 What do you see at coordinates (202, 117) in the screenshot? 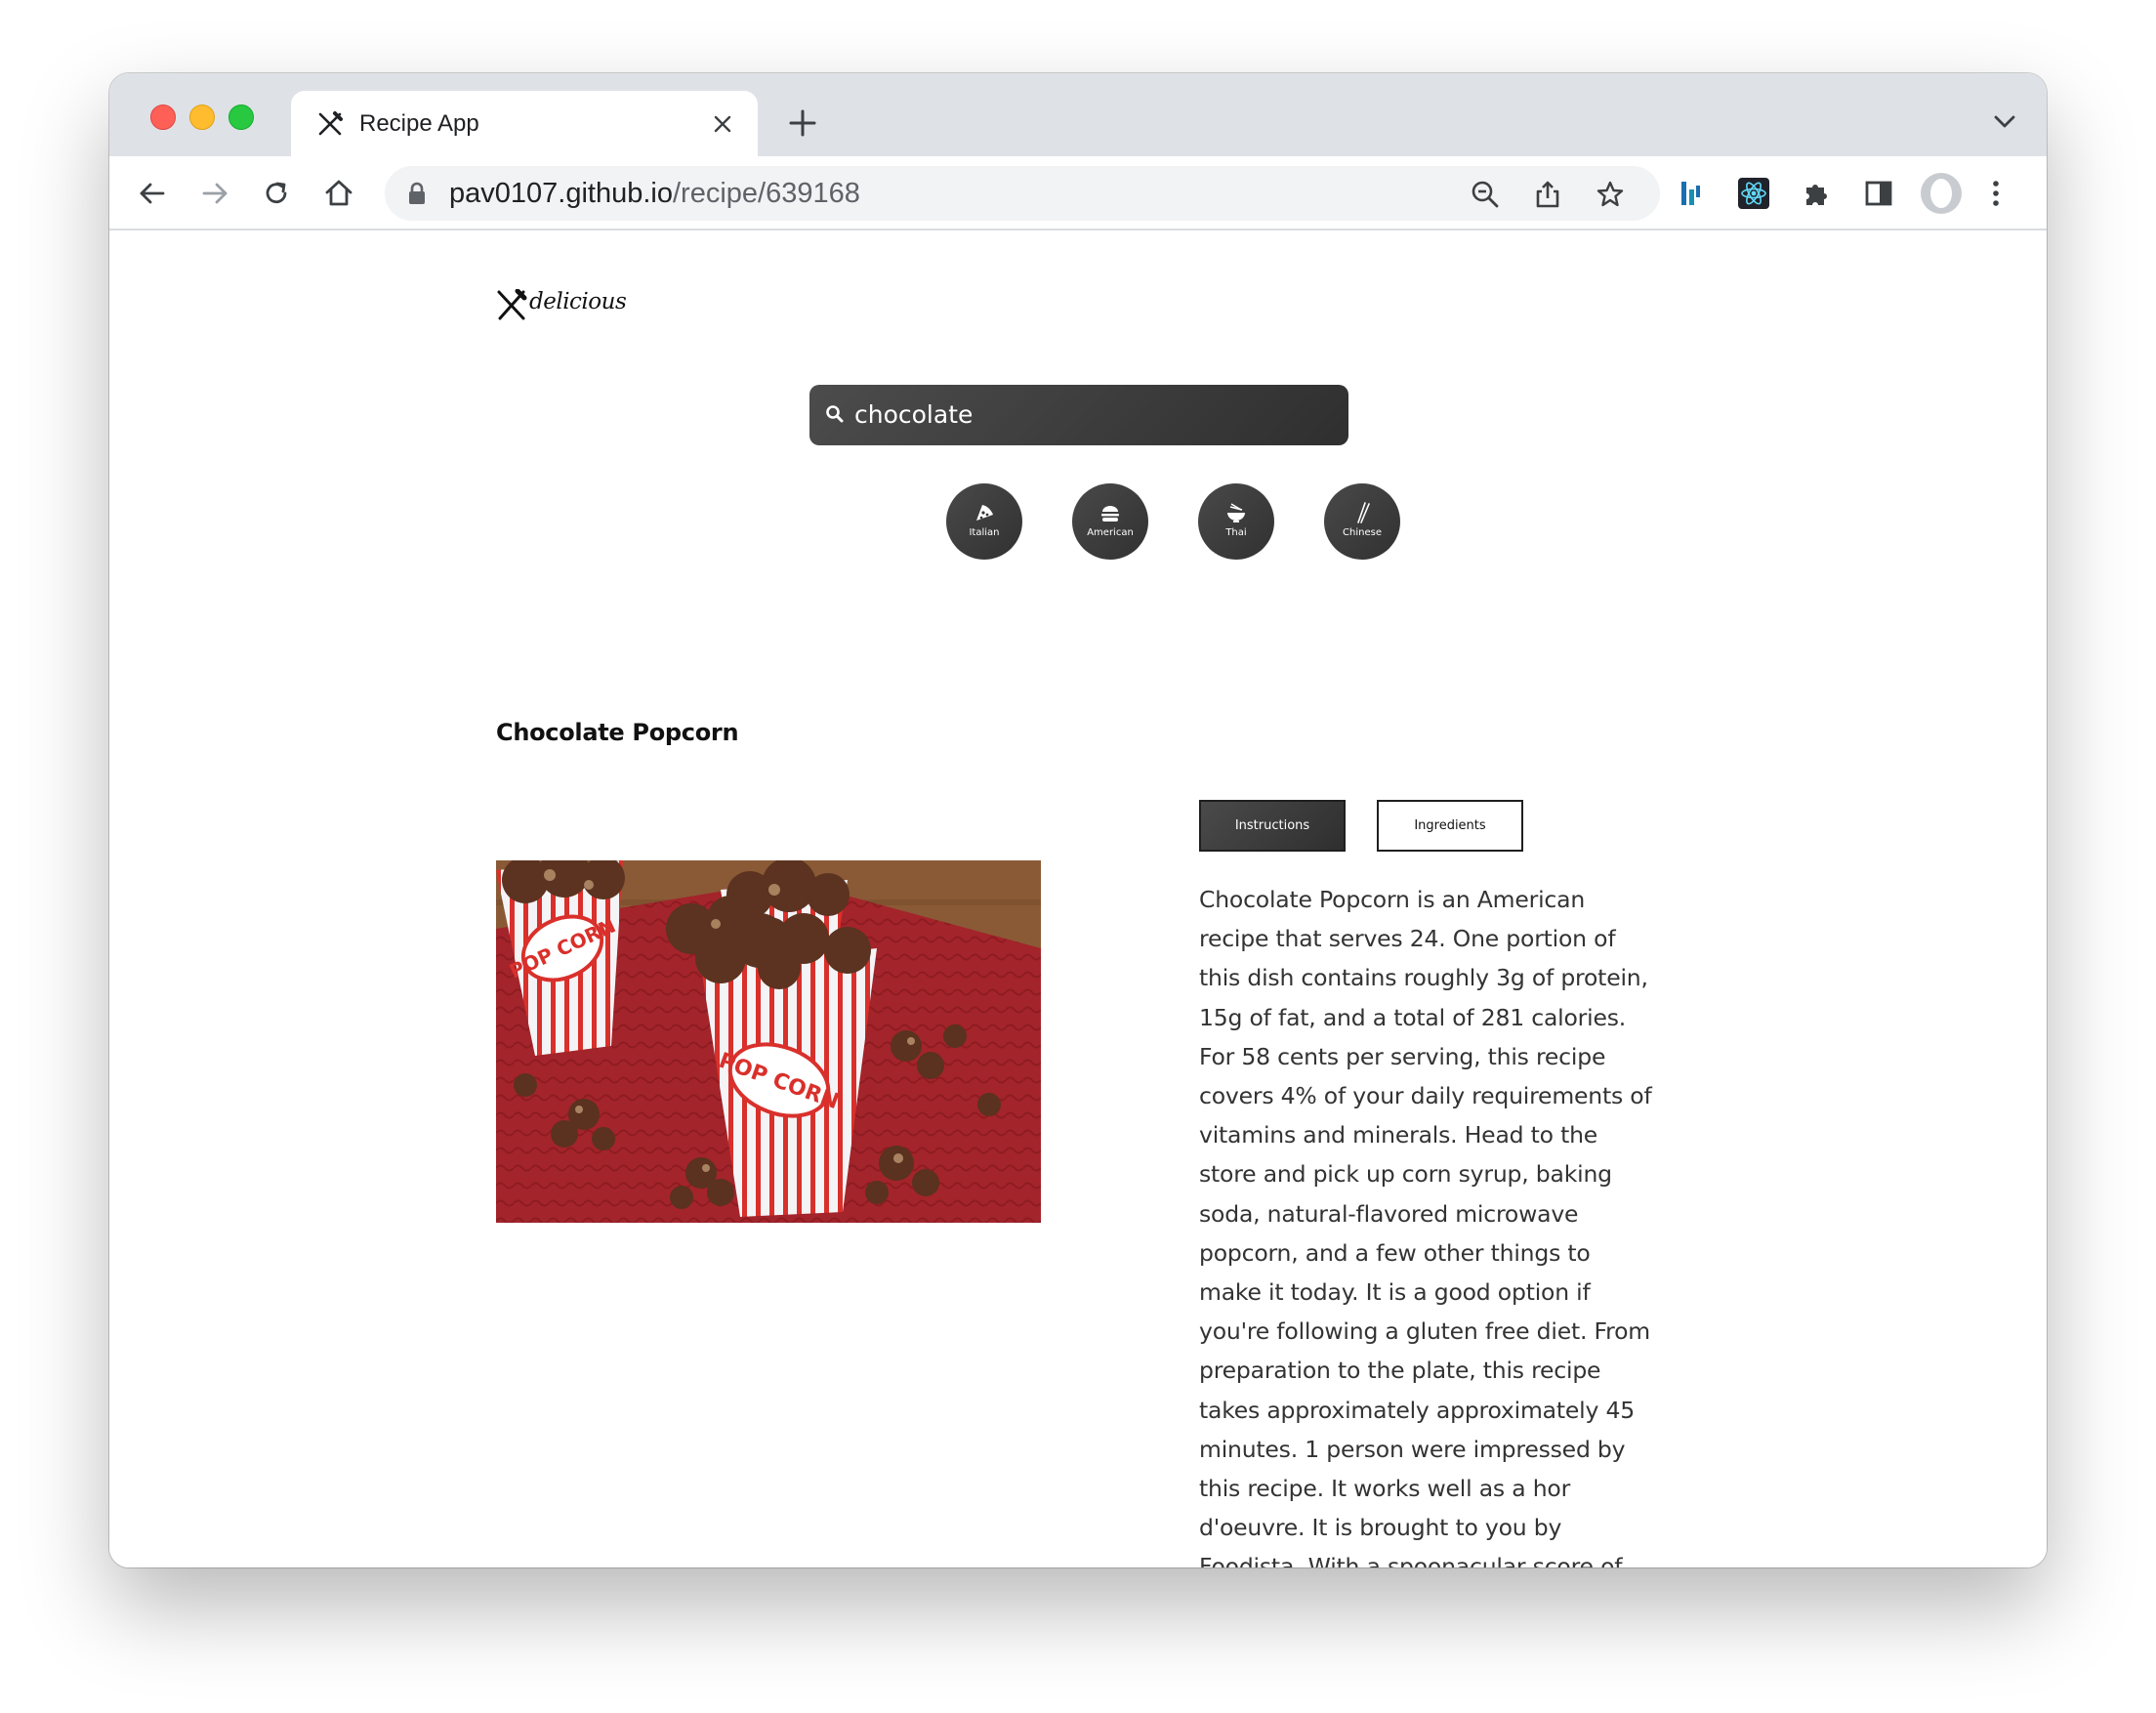
I see `minimize-window-button` at bounding box center [202, 117].